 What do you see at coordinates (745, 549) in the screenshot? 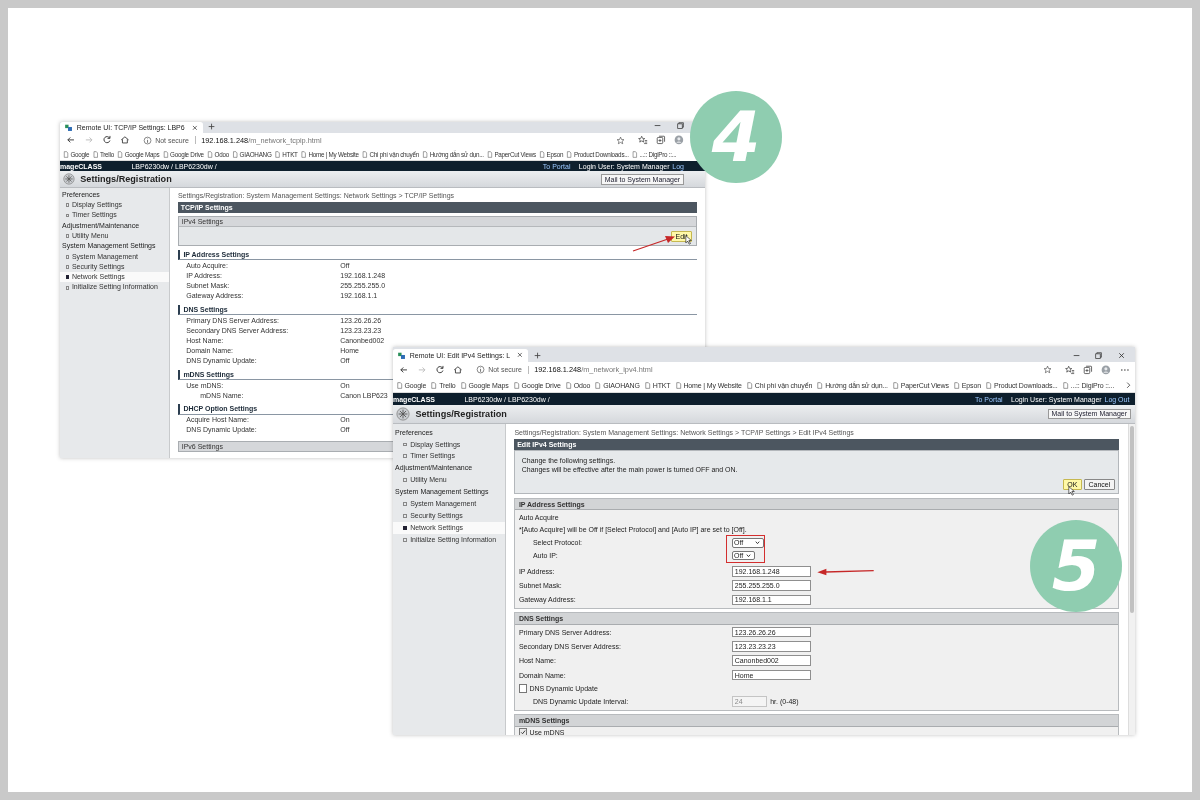
I see `highlight-box` at bounding box center [745, 549].